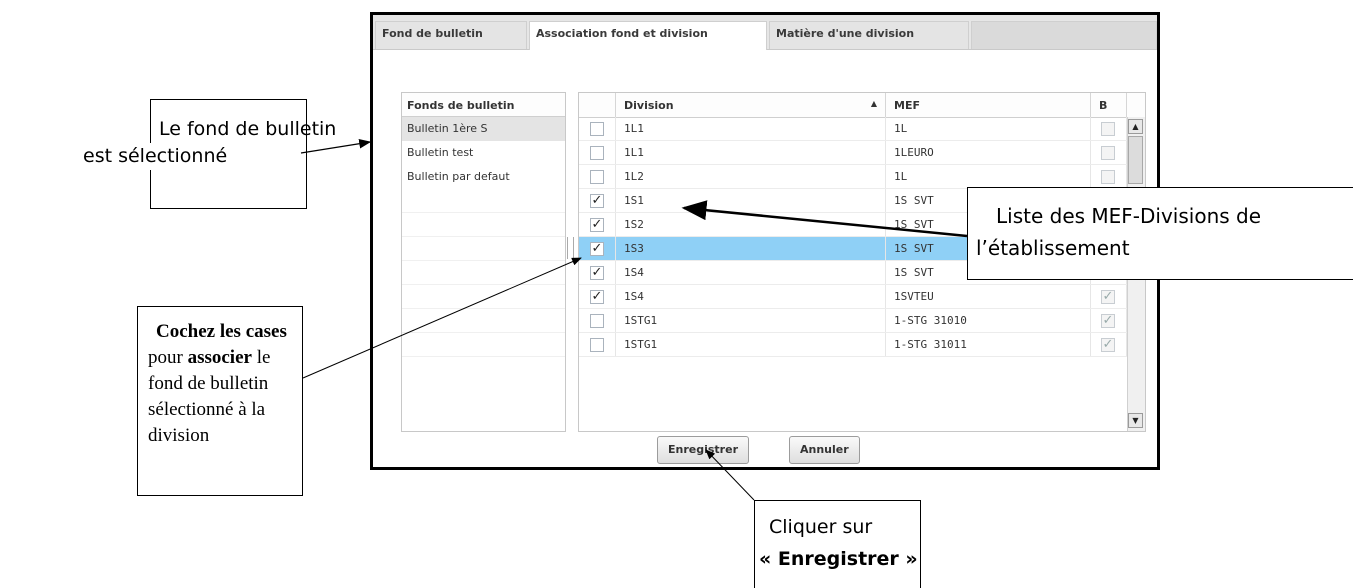 The height and width of the screenshot is (588, 1353). What do you see at coordinates (336, 146) in the screenshot?
I see `arrow-fond` at bounding box center [336, 146].